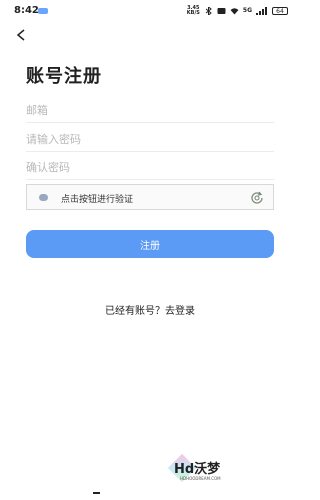  I want to click on password-field-container, so click(150, 139).